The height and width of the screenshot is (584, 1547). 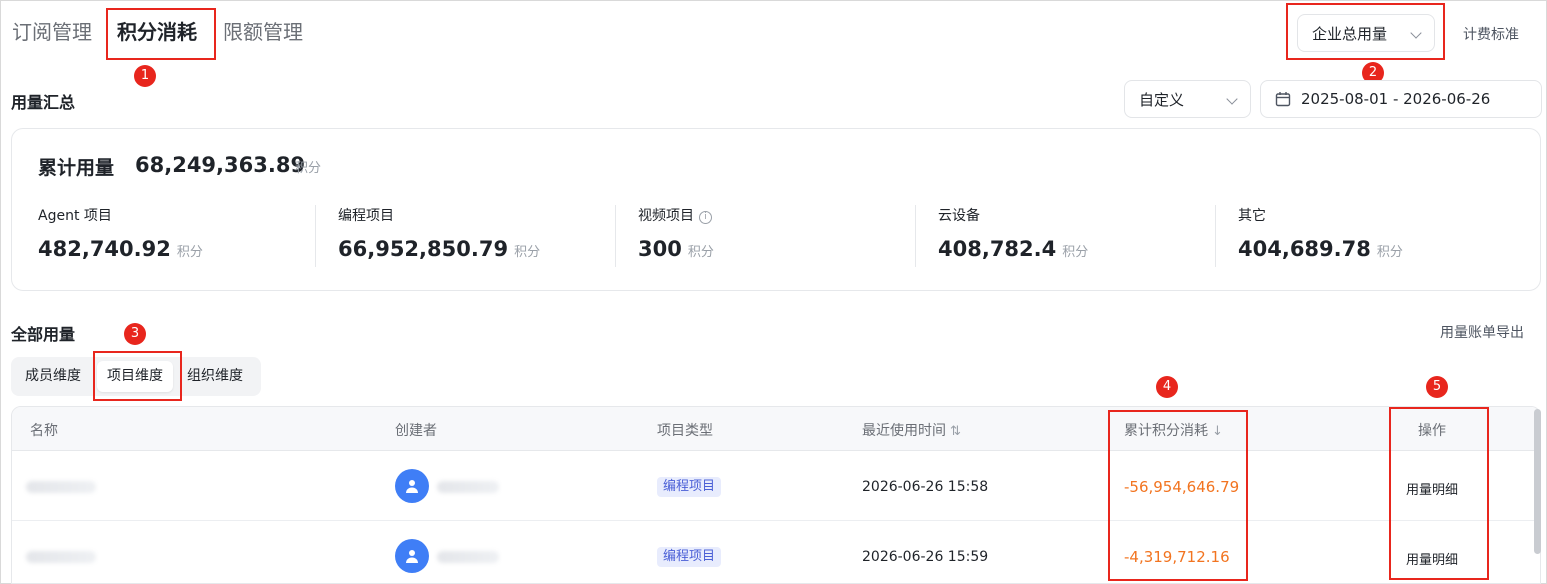 What do you see at coordinates (1396, 99) in the screenshot?
I see `date-range-value: 2025-08-01 - 2026-06-26` at bounding box center [1396, 99].